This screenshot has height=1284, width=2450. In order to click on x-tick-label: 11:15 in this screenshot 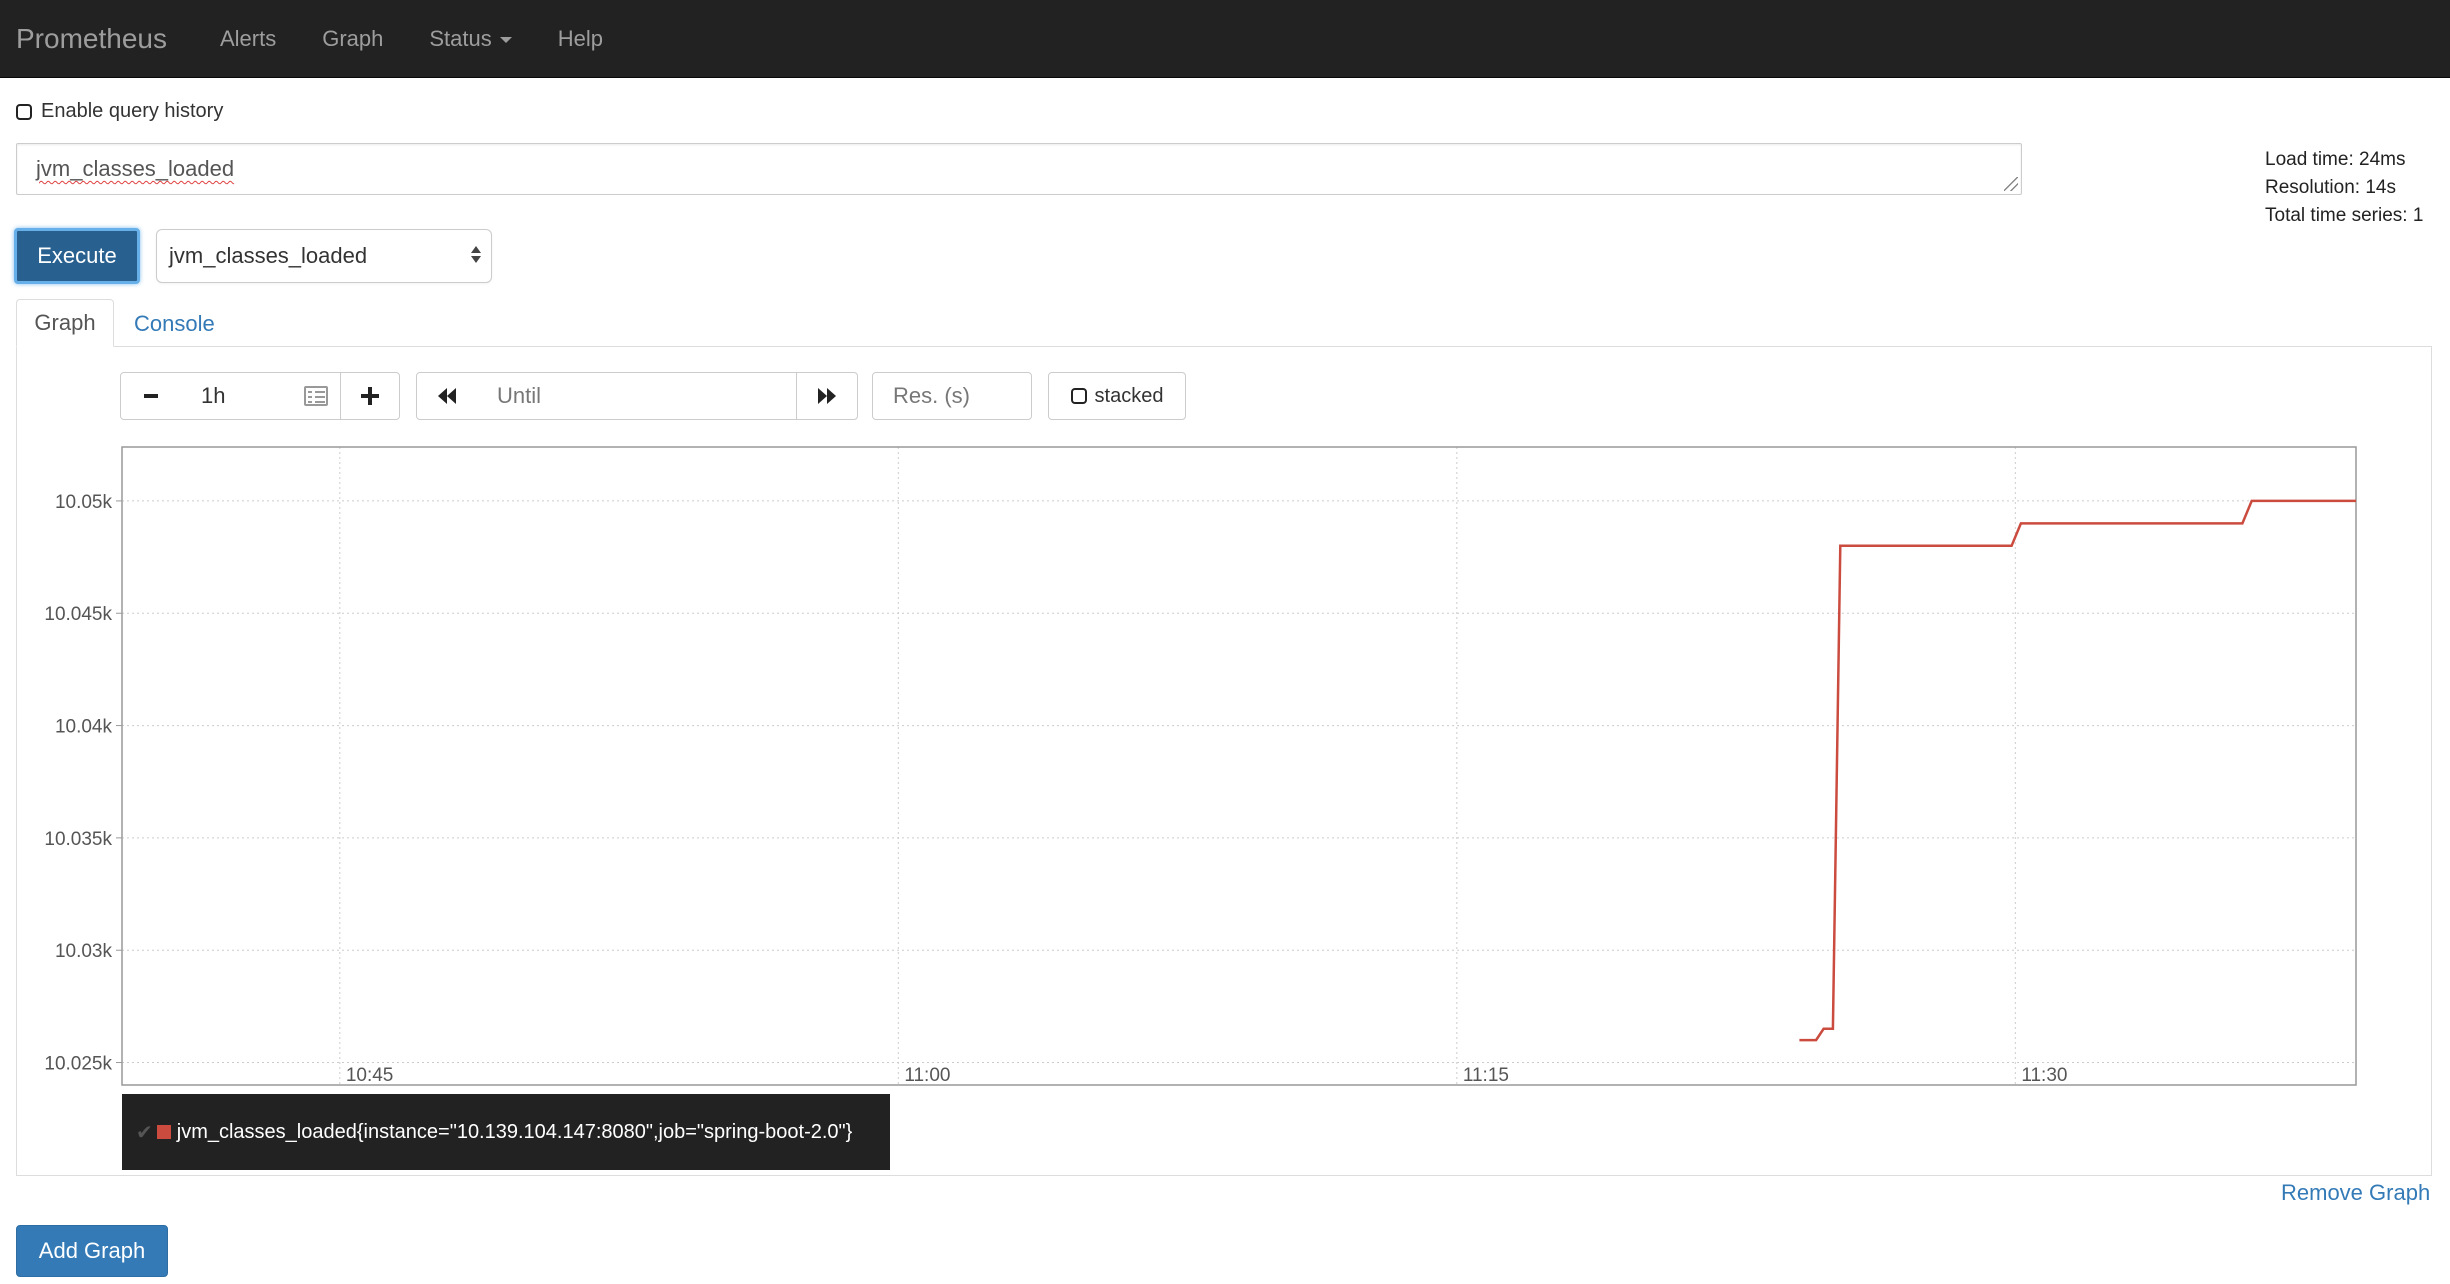, I will do `click(1486, 1075)`.